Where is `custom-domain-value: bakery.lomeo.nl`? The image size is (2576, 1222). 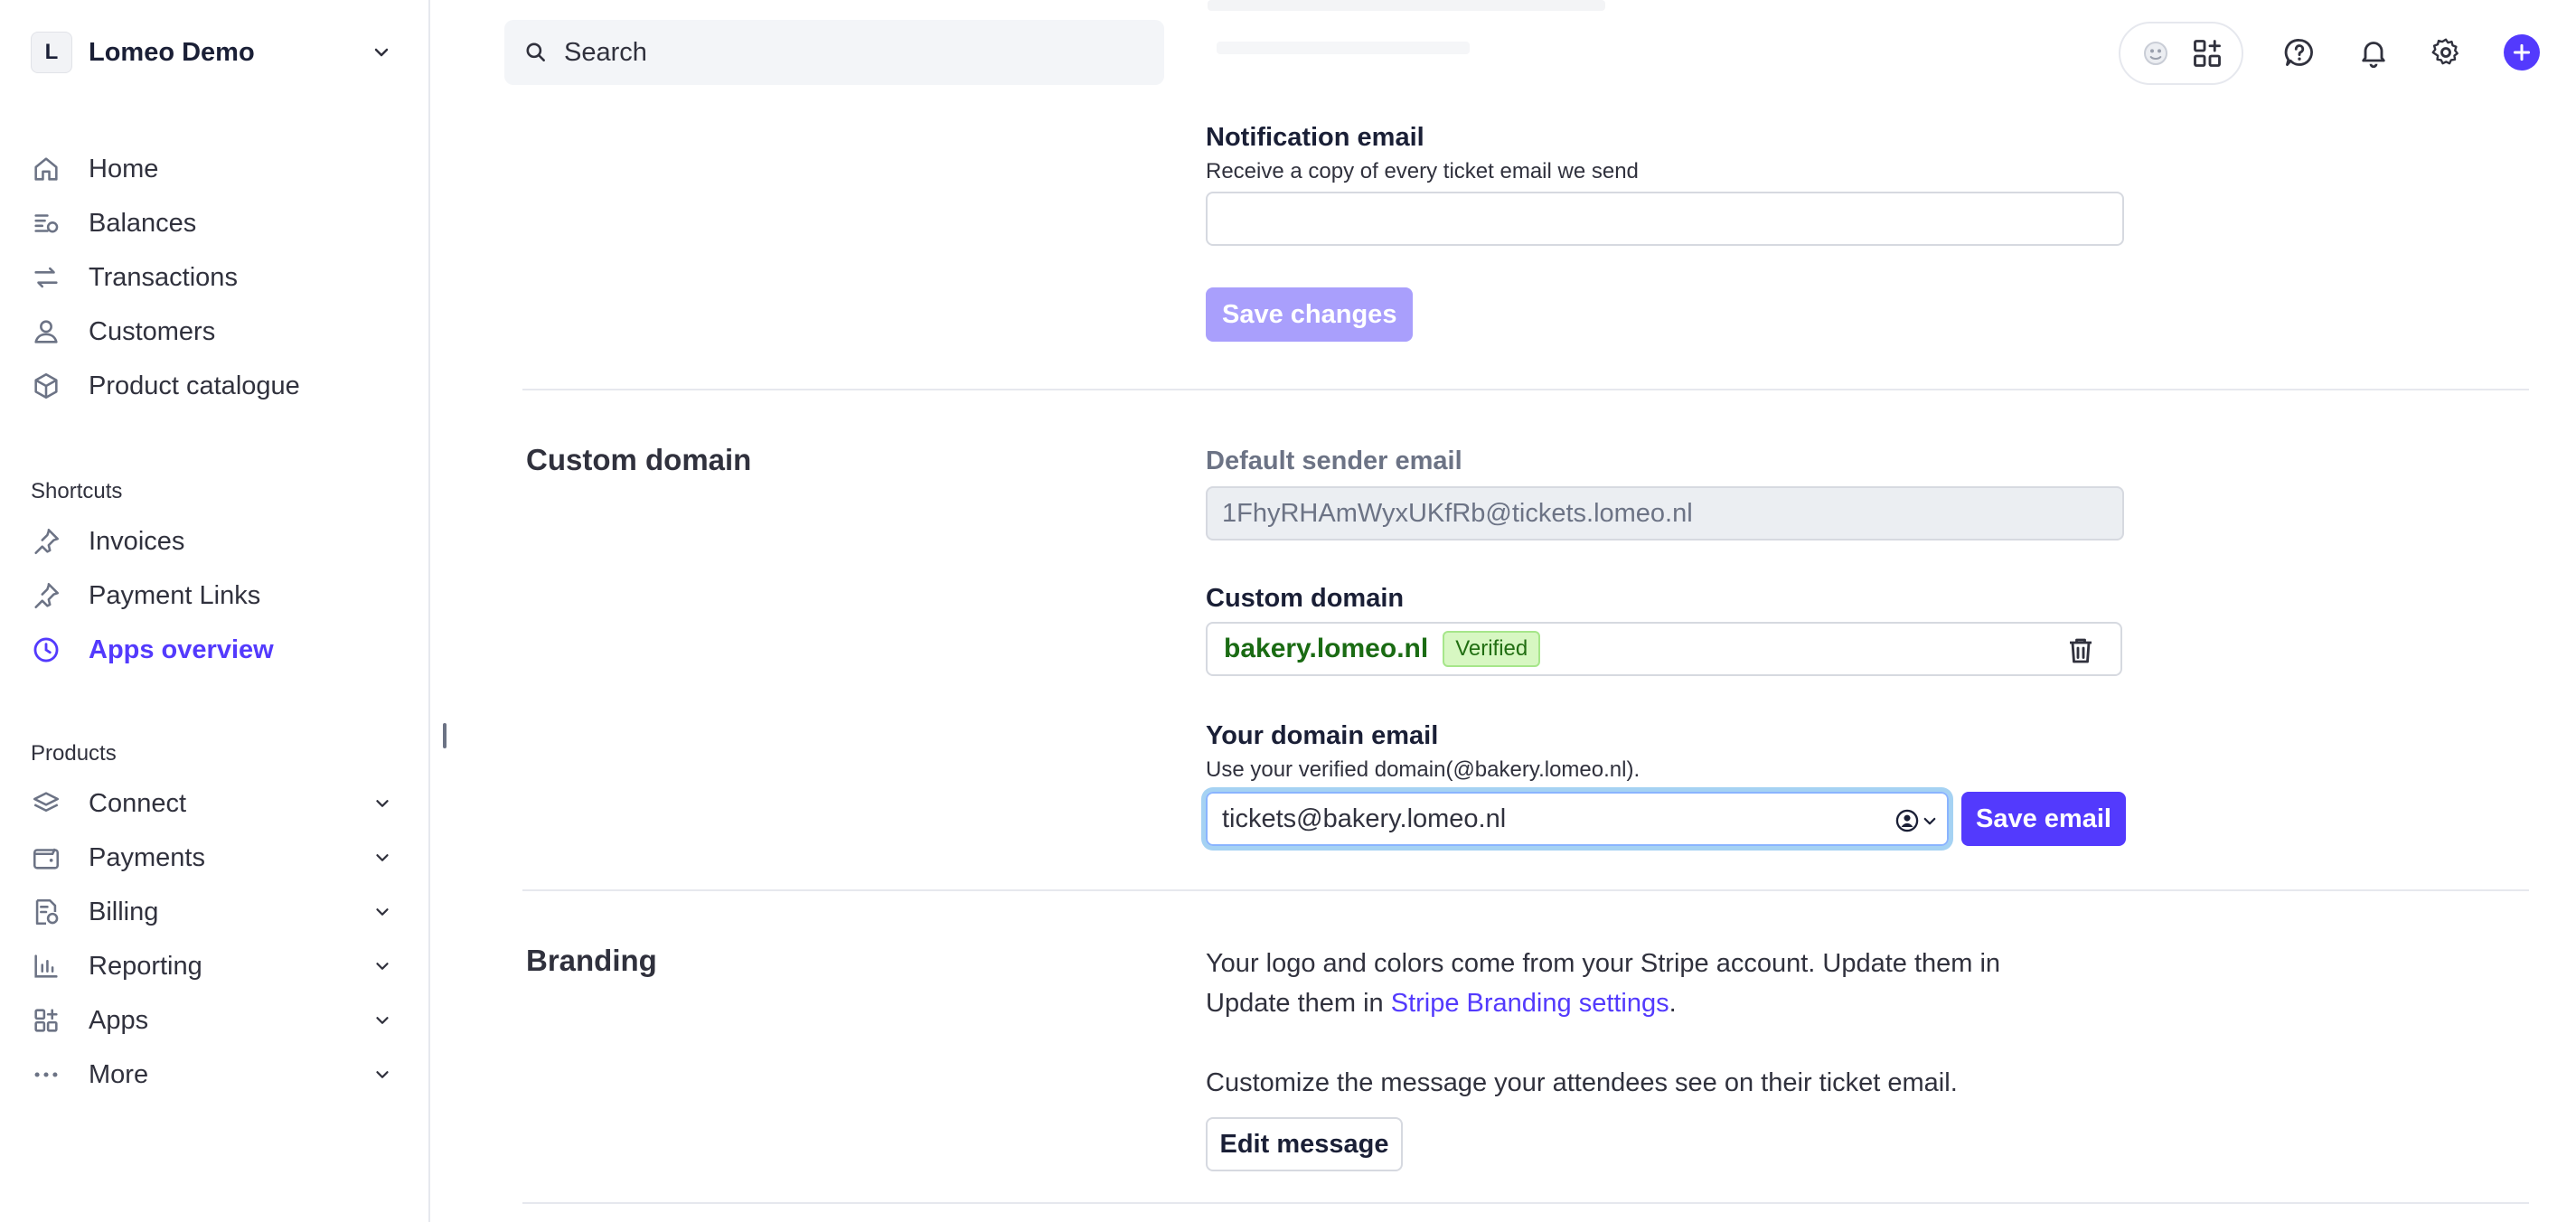 custom-domain-value: bakery.lomeo.nl is located at coordinates (1326, 648).